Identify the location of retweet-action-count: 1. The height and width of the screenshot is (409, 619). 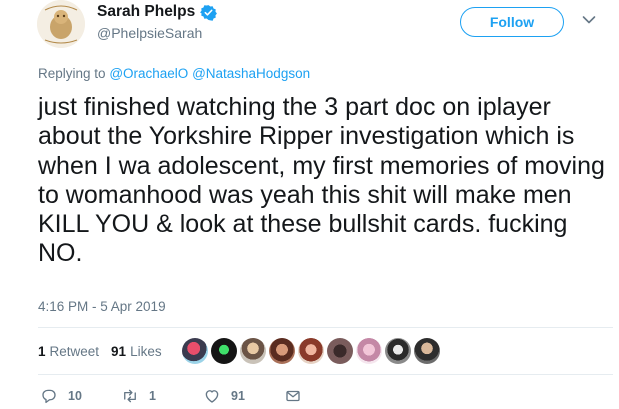
(152, 396).